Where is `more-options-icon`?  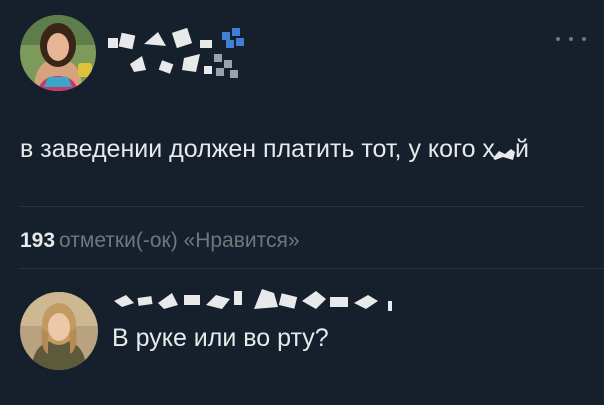
more-options-icon is located at coordinates (571, 39).